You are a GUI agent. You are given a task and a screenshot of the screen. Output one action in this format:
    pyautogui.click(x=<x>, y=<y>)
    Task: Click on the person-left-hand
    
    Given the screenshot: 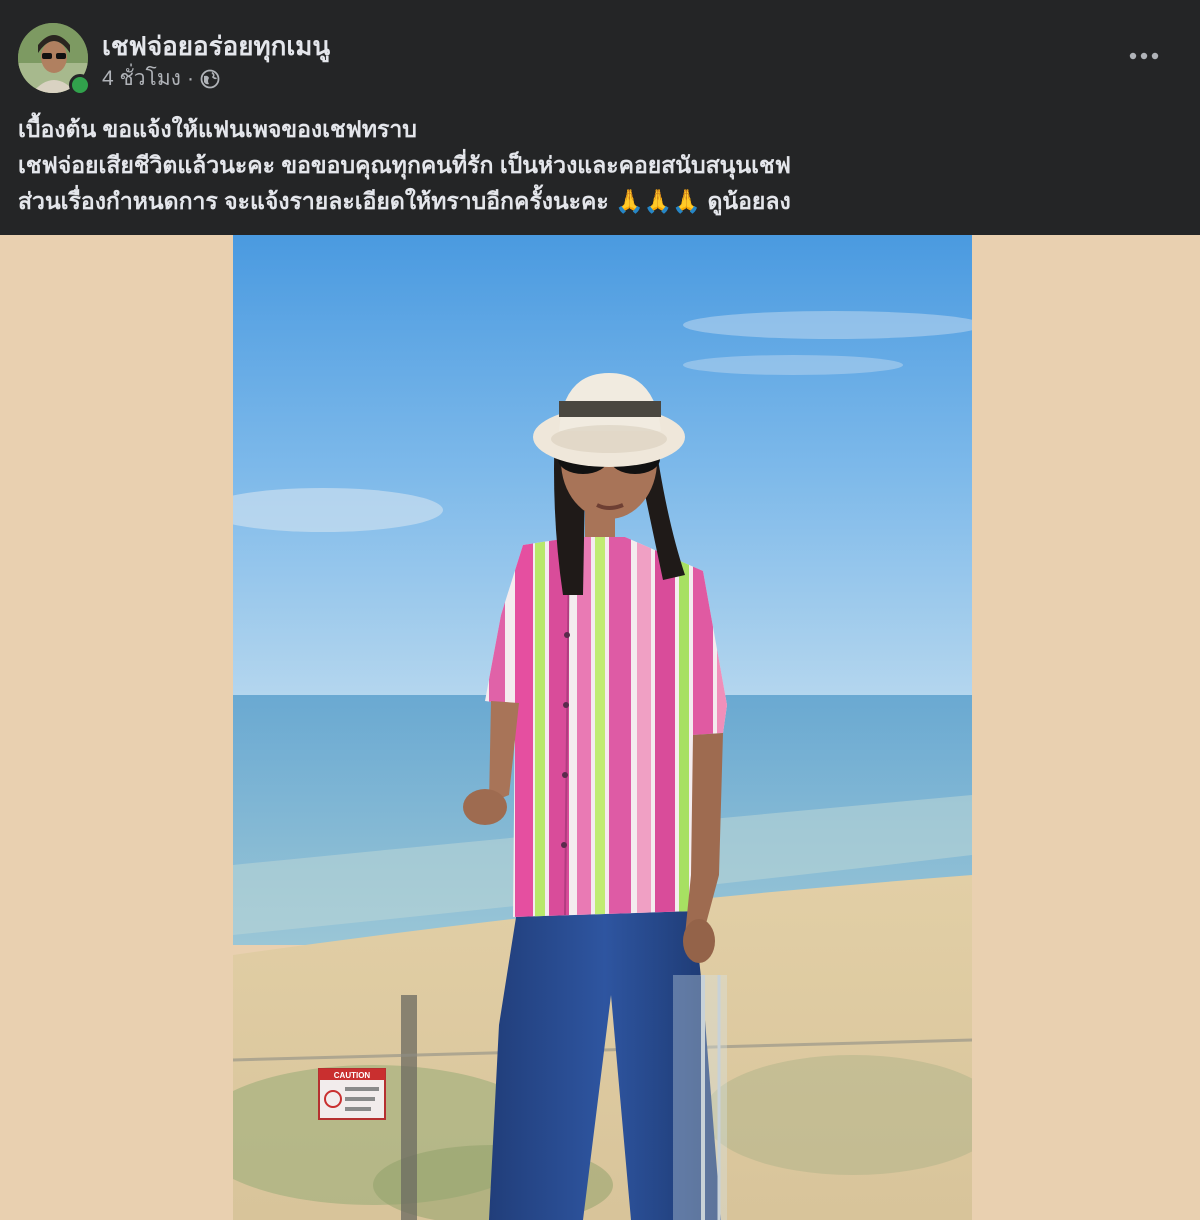 What is the action you would take?
    pyautogui.click(x=485, y=807)
    